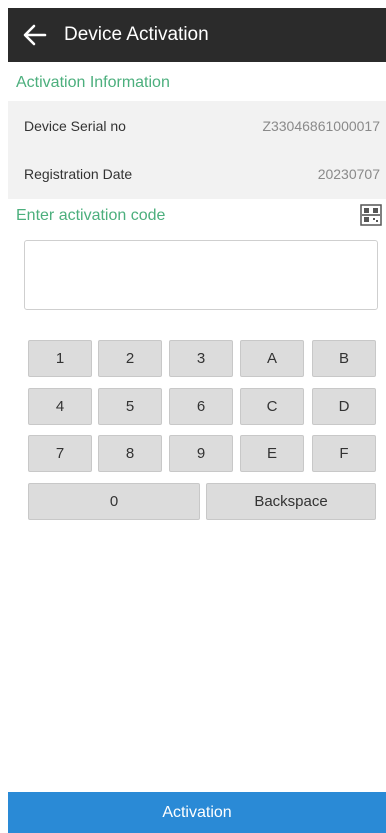 The image size is (386, 833). Describe the element at coordinates (197, 126) in the screenshot. I see `device-serial-row: Device Serial no Z33046861000017` at that location.